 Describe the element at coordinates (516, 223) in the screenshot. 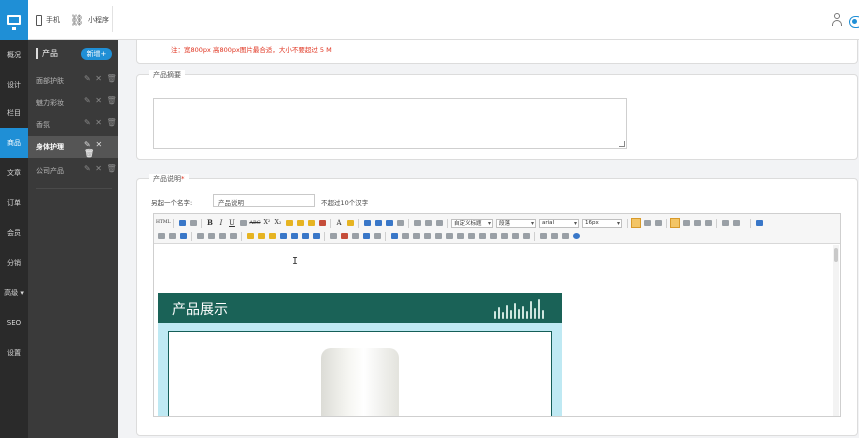

I see `paragraph-select: 段落` at that location.